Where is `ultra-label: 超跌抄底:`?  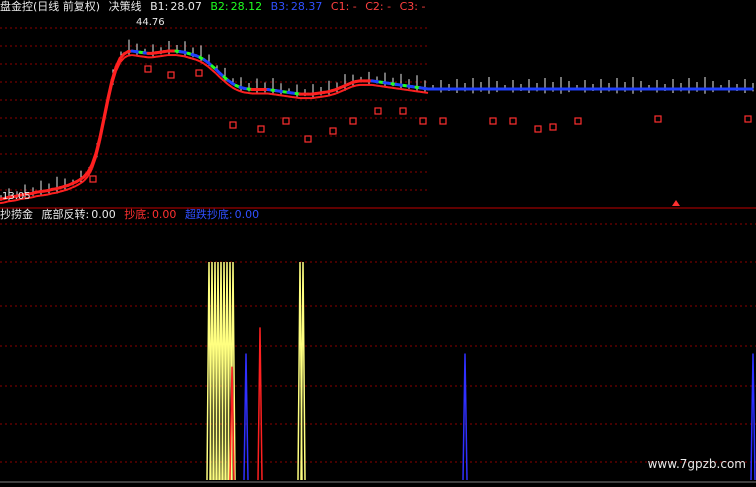
ultra-label: 超跌抄底: is located at coordinates (208, 214).